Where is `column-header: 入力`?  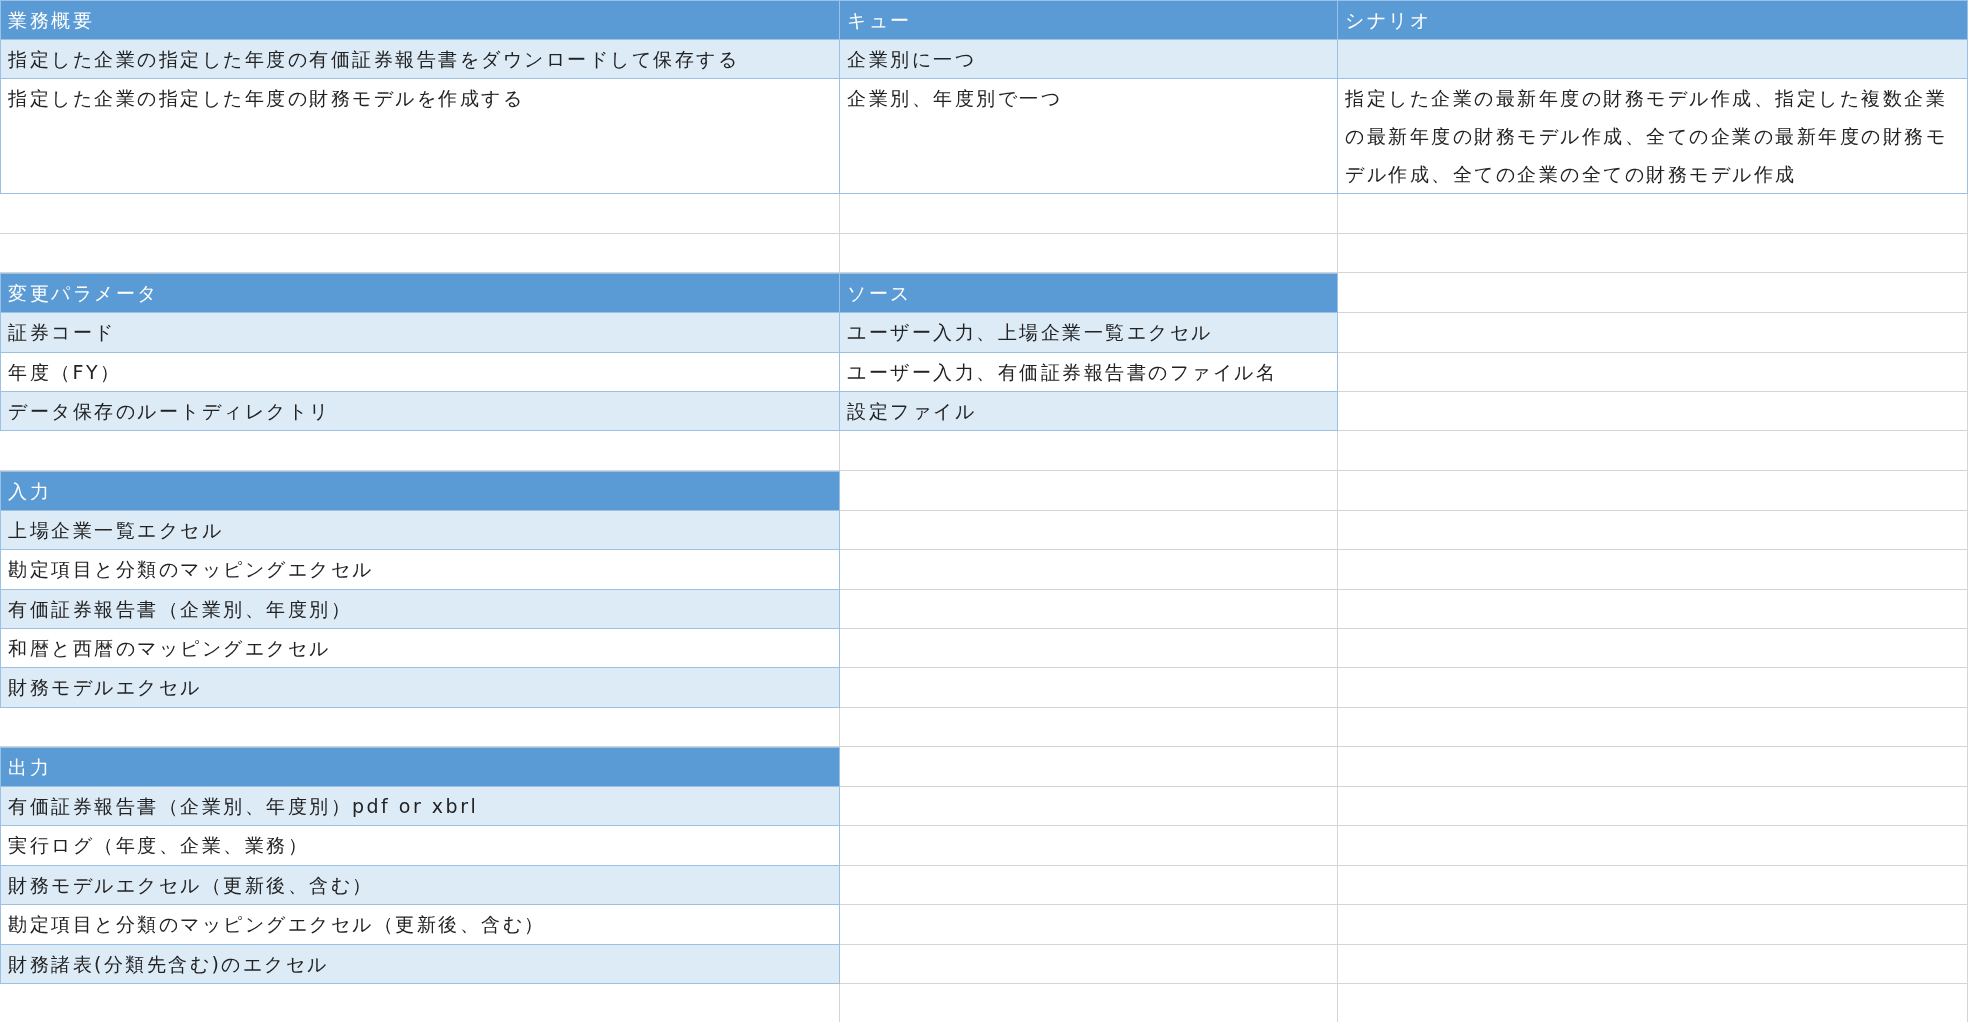 column-header: 入力 is located at coordinates (420, 490).